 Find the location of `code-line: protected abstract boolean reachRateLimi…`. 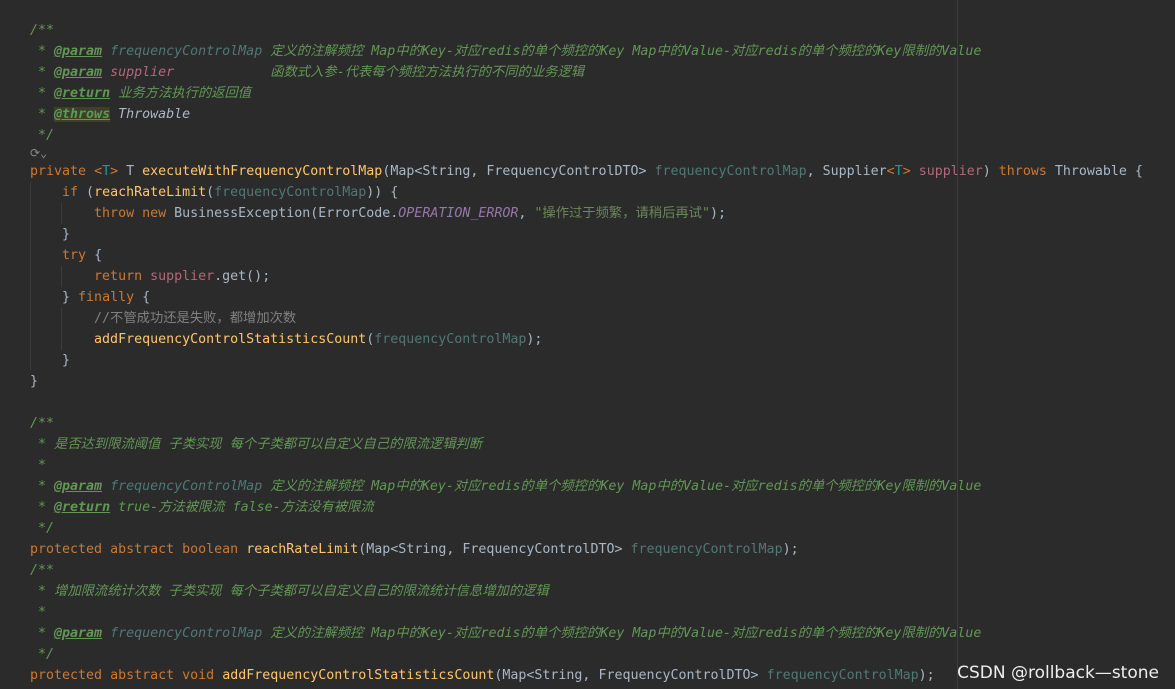

code-line: protected abstract boolean reachRateLimi… is located at coordinates (414, 549).